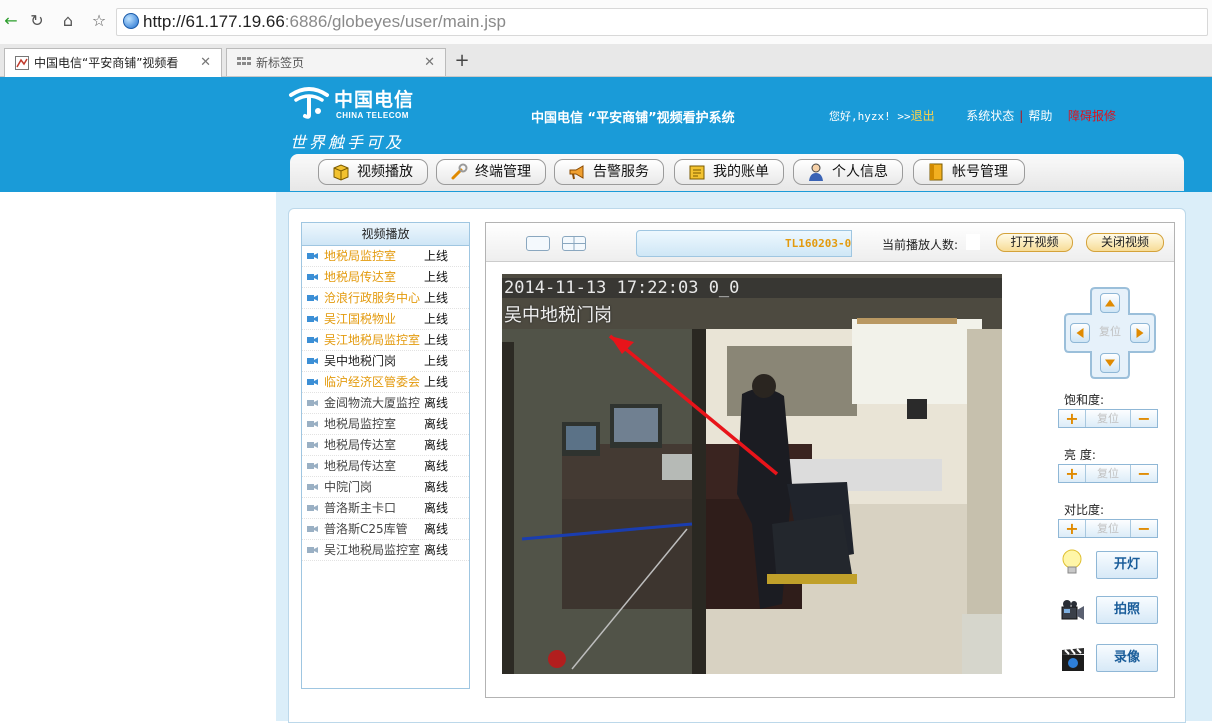 The height and width of the screenshot is (723, 1212). Describe the element at coordinates (576, 172) in the screenshot. I see `megaphone-icon` at that location.